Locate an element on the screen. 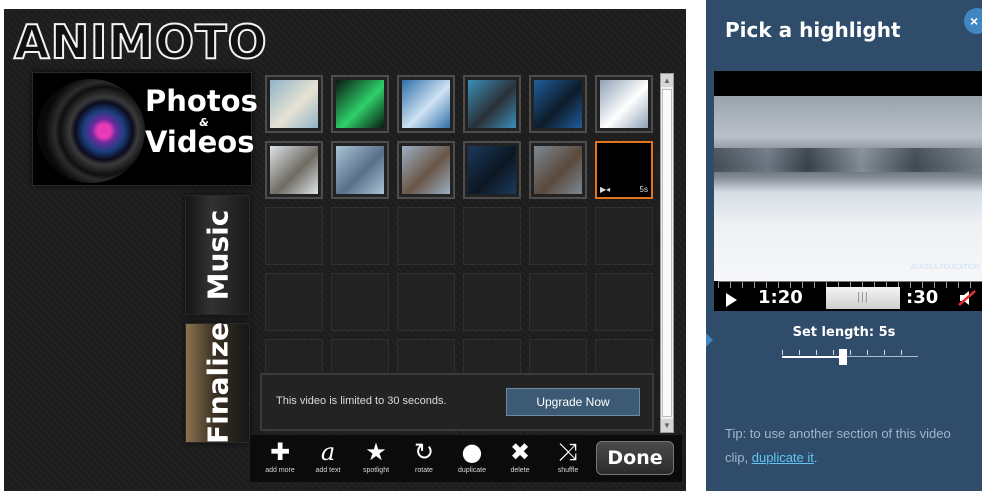  scroll-down-arrow-icon: ▼ is located at coordinates (667, 425).